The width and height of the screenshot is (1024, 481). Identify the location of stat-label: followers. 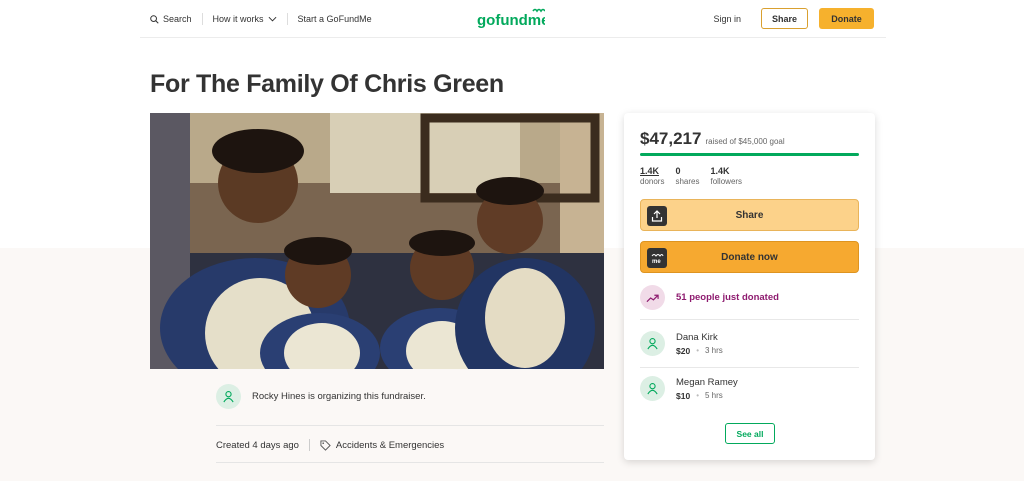
(726, 181).